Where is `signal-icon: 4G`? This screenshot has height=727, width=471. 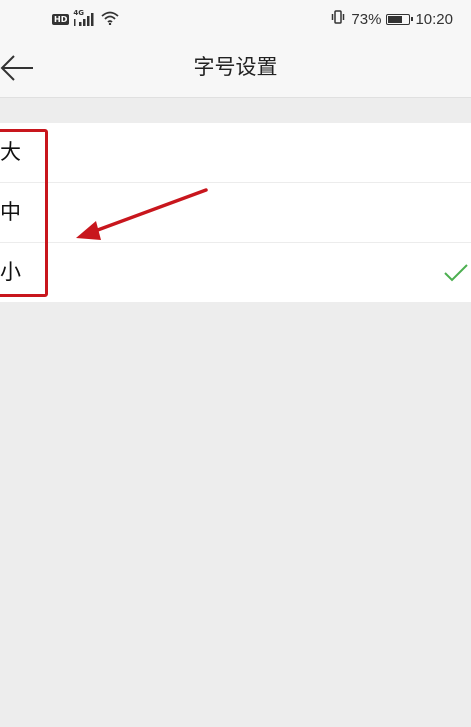
signal-icon: 4G is located at coordinates (85, 18).